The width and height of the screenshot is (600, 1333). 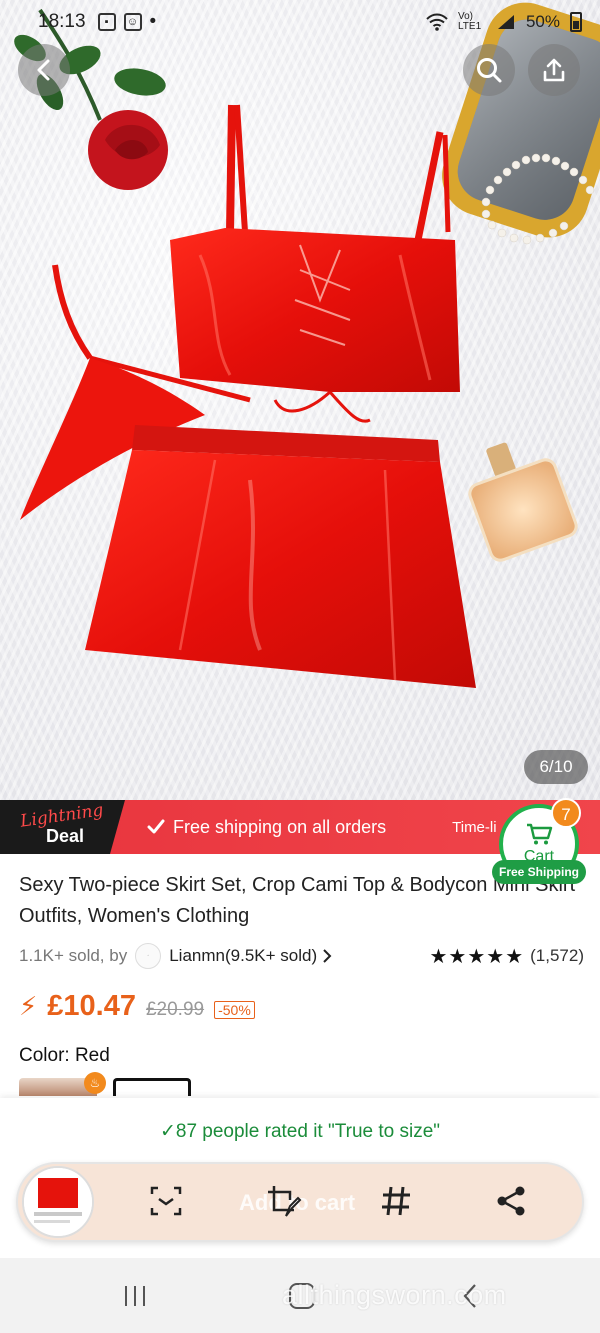 I want to click on watermark: allthingsworn.com, so click(x=394, y=1295).